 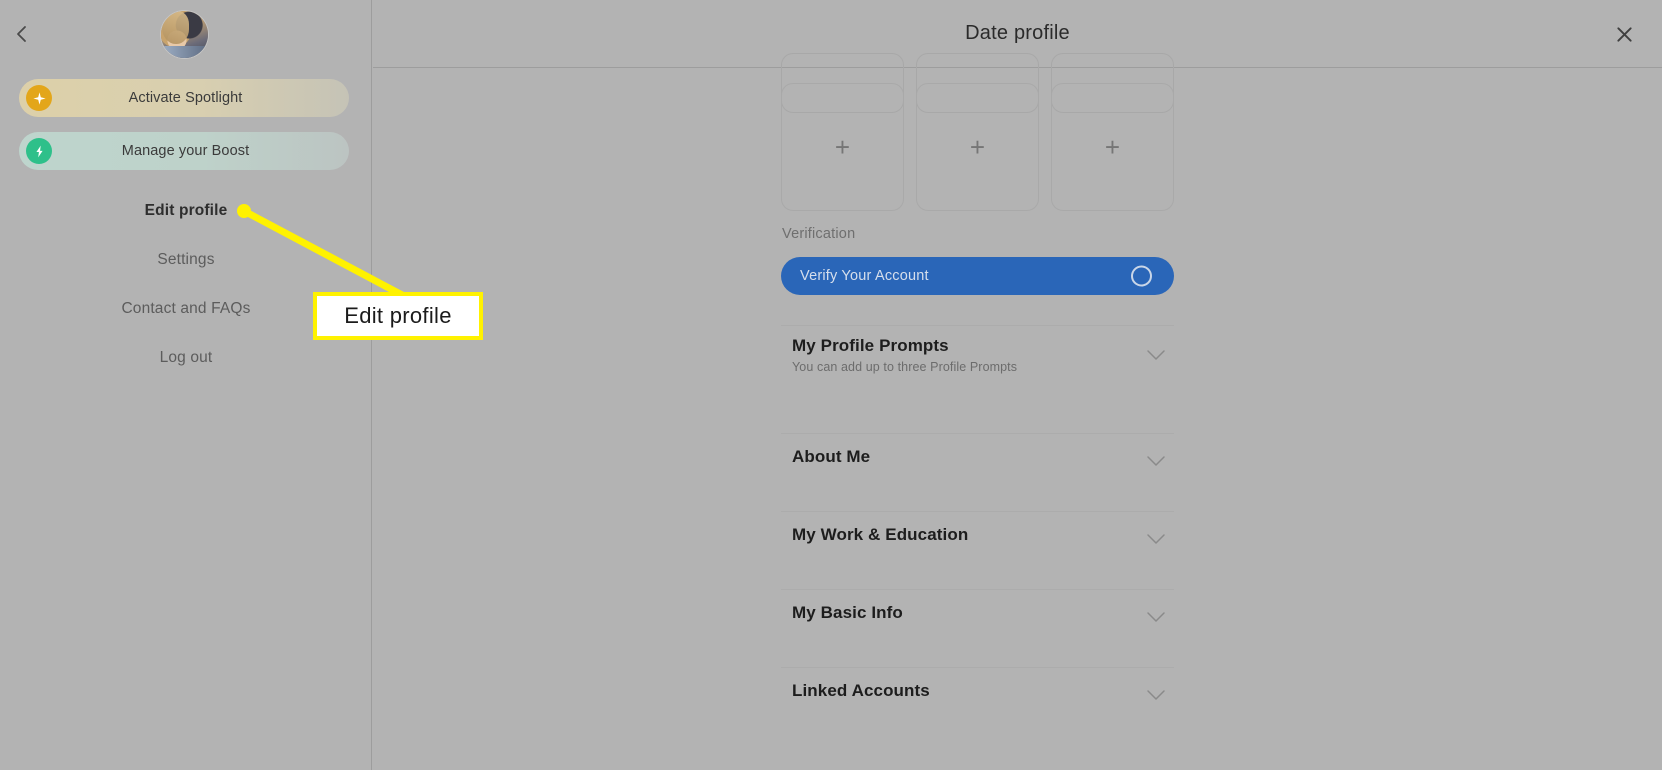 What do you see at coordinates (22, 34) in the screenshot?
I see `back-chevron-icon` at bounding box center [22, 34].